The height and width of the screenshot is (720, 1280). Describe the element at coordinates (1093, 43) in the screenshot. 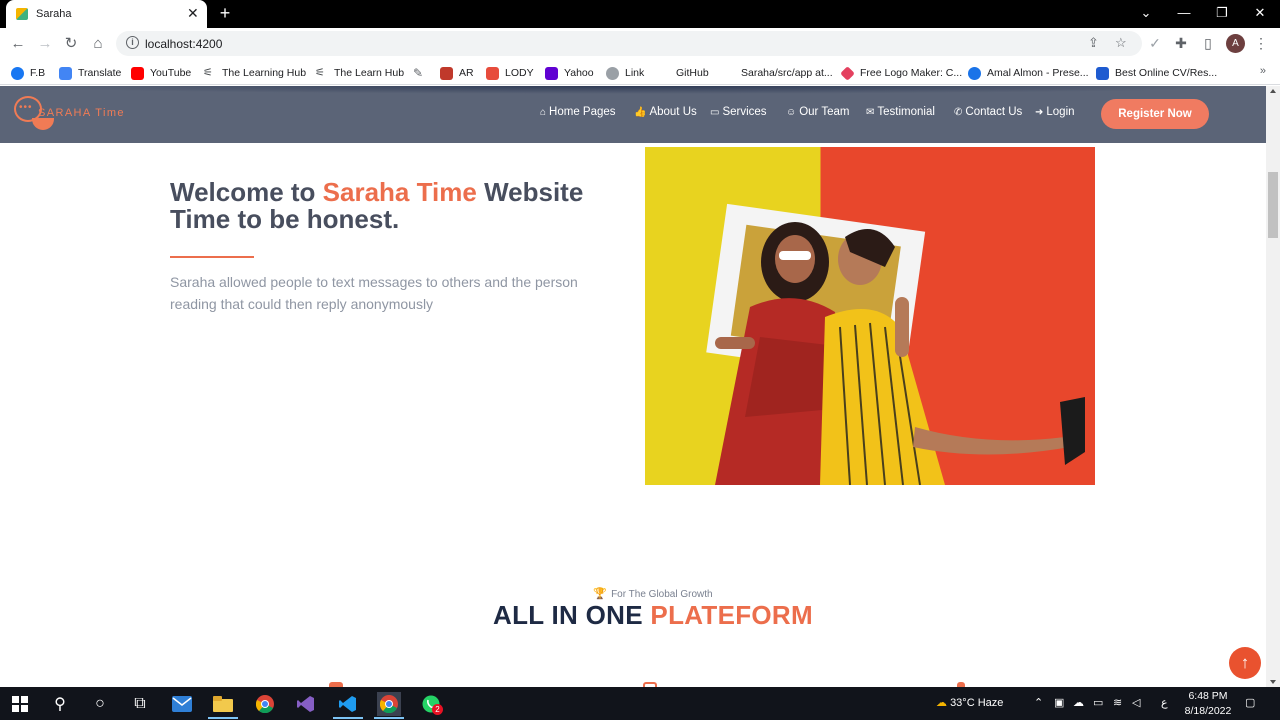

I see `share-icon: ⇪` at that location.